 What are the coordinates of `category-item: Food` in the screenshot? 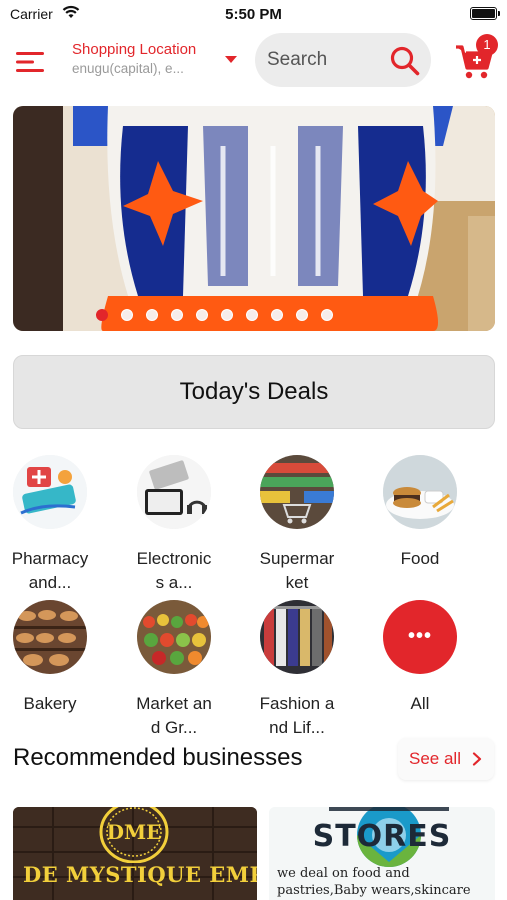 It's located at (420, 513).